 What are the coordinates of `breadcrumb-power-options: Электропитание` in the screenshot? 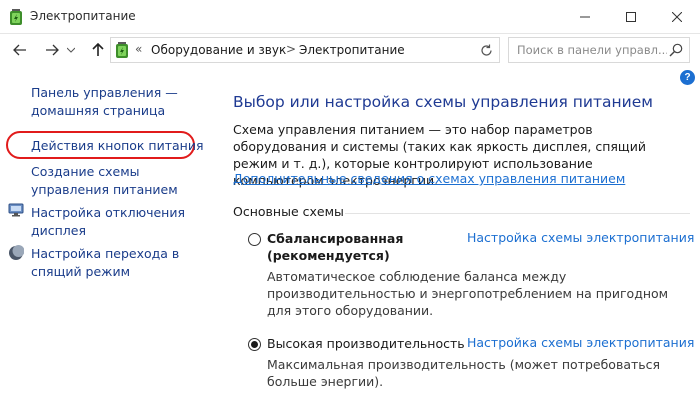 It's located at (352, 50).